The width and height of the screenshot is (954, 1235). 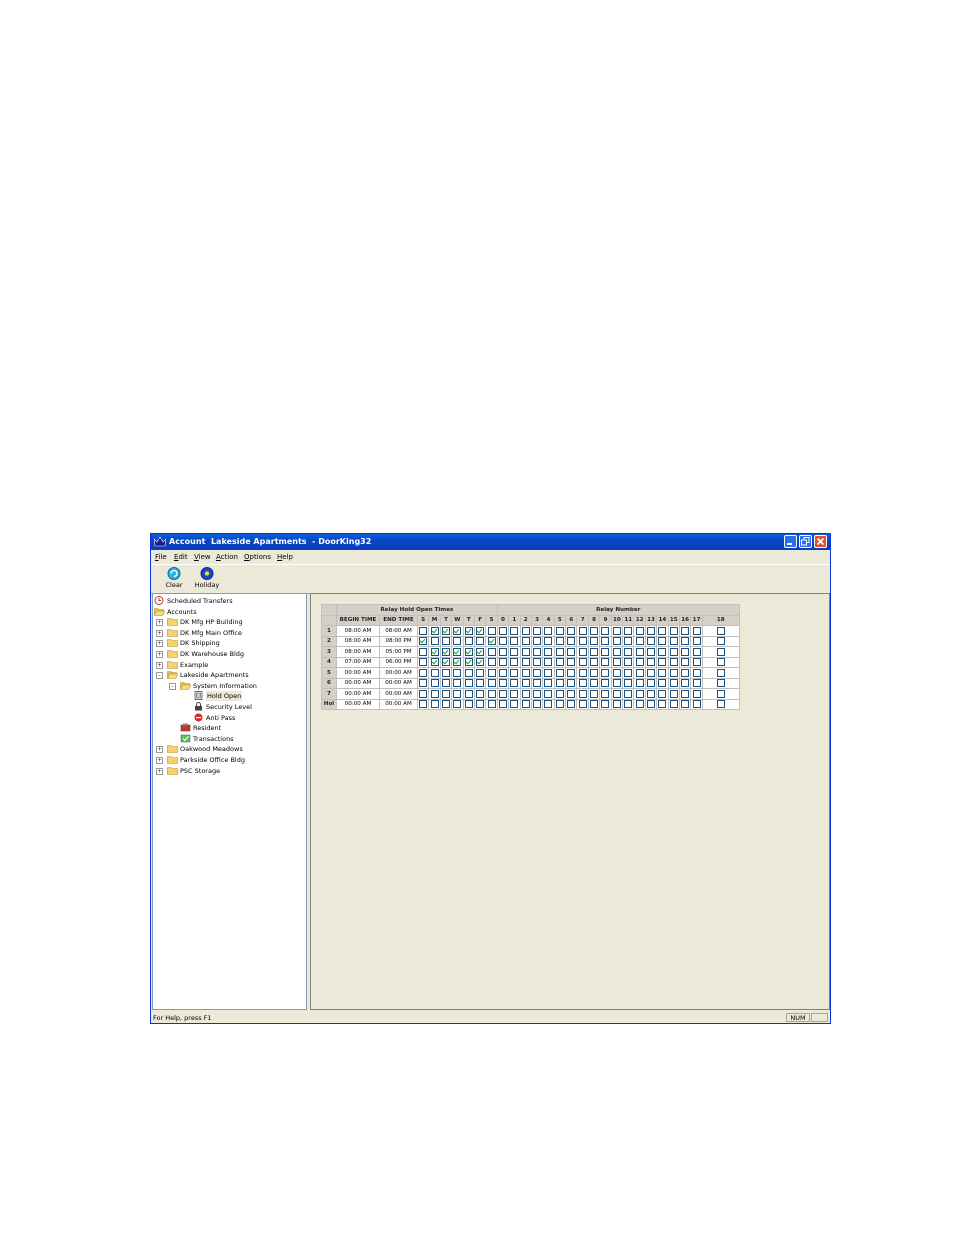 I want to click on begin-time-cell: 00:00 AM, so click(x=358, y=673).